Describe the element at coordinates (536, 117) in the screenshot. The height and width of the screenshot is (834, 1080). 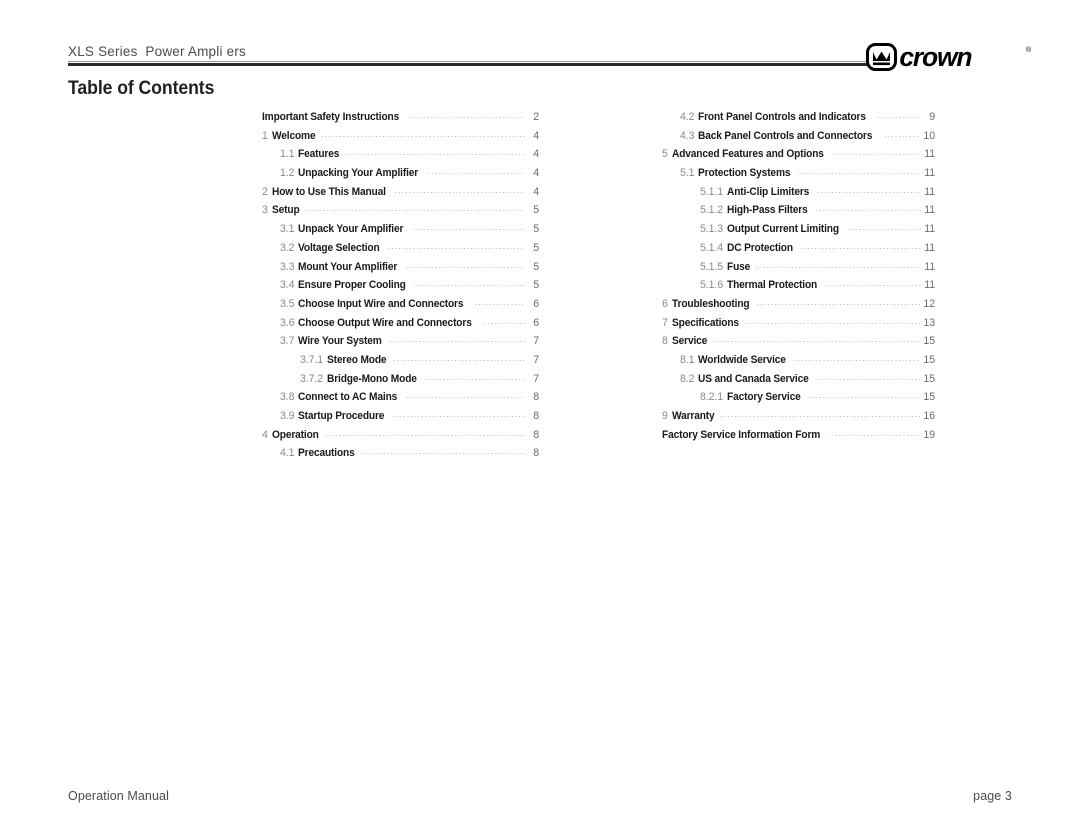
I see `toc-entry-page-number: 2` at that location.